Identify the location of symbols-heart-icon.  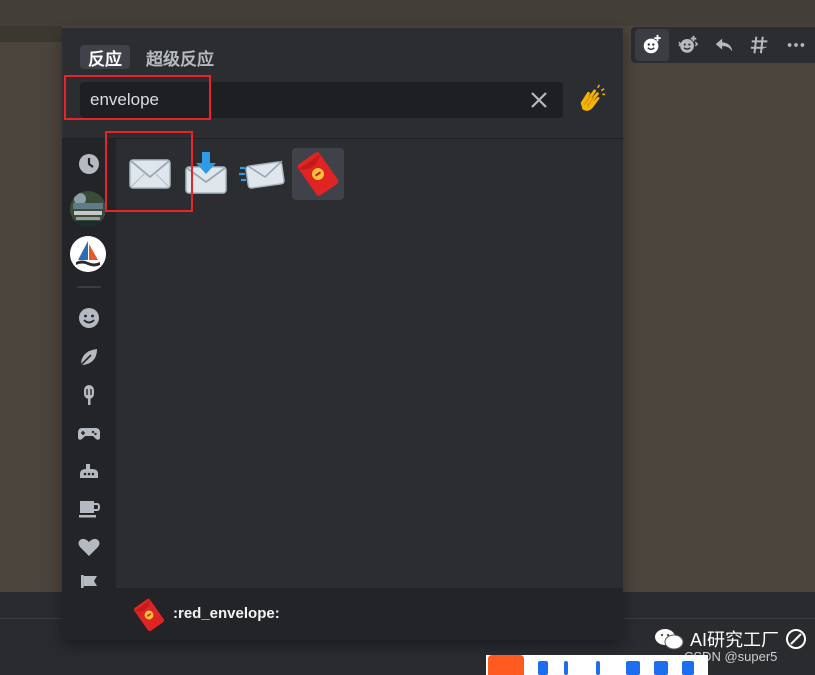
(89, 547).